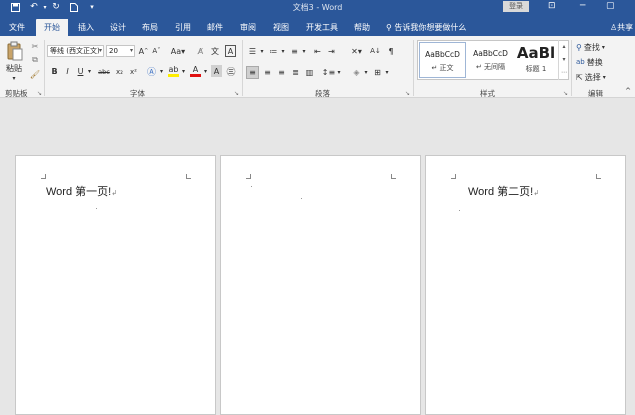 This screenshot has width=635, height=415. I want to click on clear-formatting-icon: A̸, so click(200, 51).